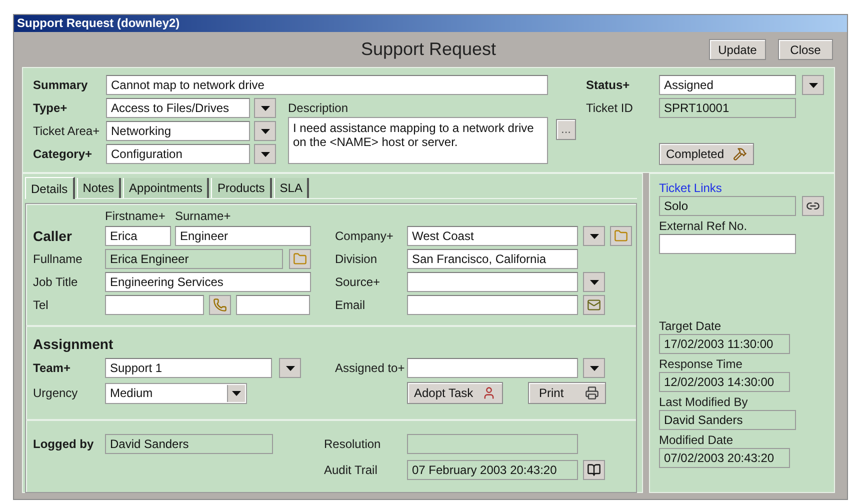 This screenshot has width=855, height=504. What do you see at coordinates (99, 188) in the screenshot?
I see `tab: Notes` at bounding box center [99, 188].